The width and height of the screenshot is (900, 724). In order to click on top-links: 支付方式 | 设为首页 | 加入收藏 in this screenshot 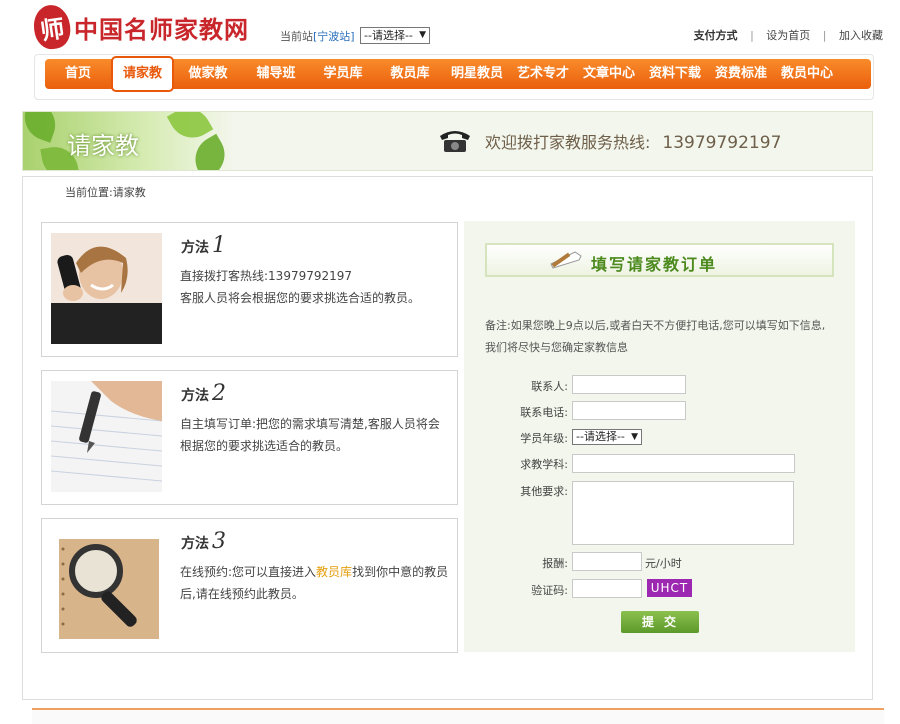, I will do `click(788, 35)`.